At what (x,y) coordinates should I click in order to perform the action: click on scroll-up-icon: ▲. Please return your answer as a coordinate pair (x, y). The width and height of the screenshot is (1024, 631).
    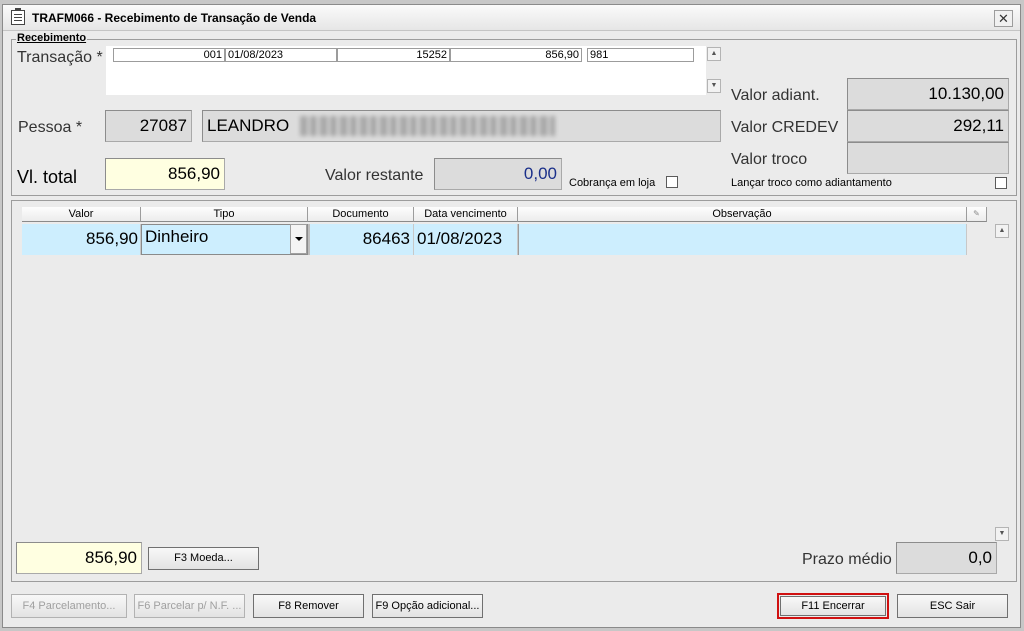
    Looking at the image, I should click on (714, 54).